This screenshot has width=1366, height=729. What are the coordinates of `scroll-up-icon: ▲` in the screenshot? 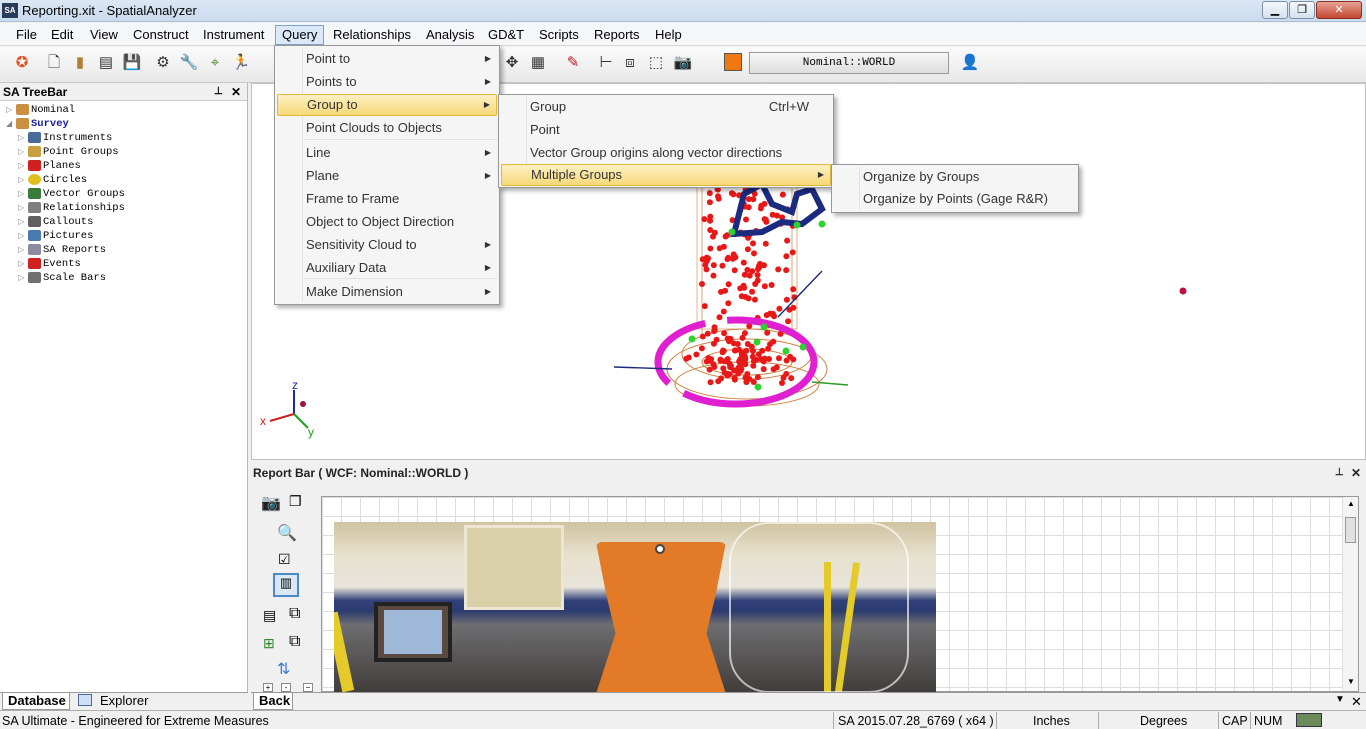 It's located at (1351, 503).